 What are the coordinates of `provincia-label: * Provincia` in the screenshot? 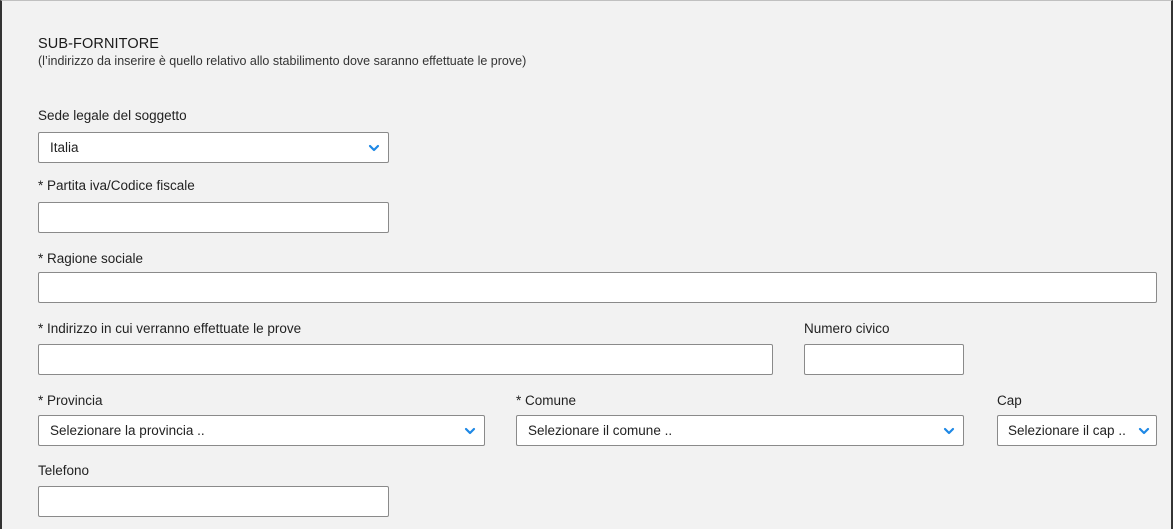 It's located at (70, 400).